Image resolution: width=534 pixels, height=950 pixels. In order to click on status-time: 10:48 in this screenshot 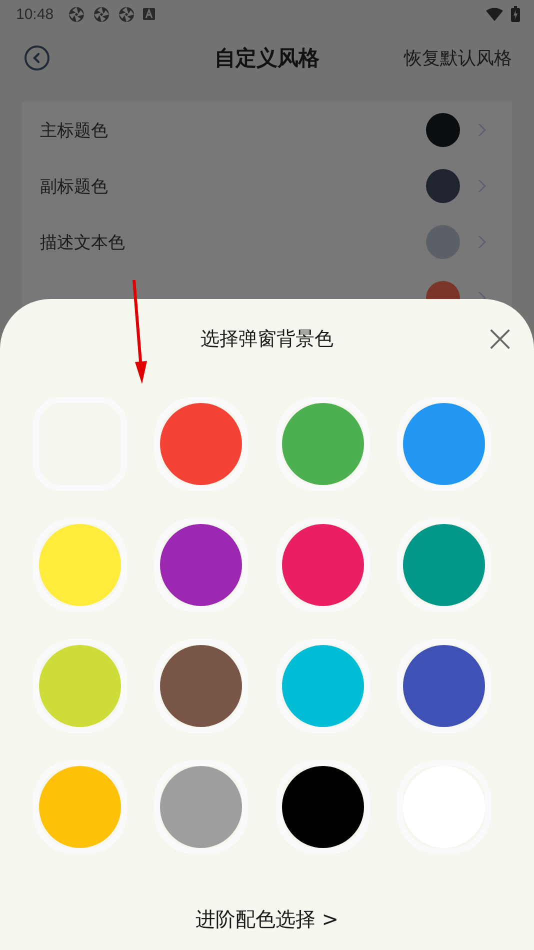, I will do `click(35, 14)`.